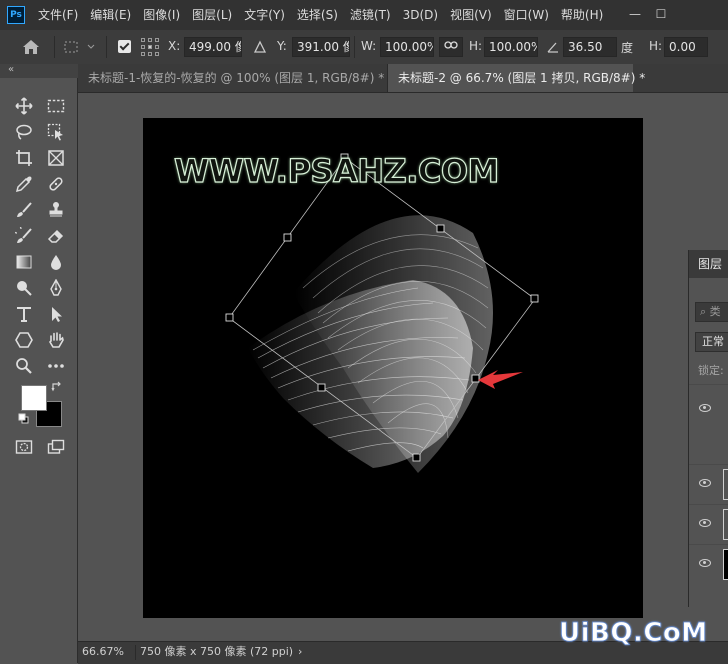  What do you see at coordinates (686, 47) in the screenshot?
I see `h-skew-input: 0.00` at bounding box center [686, 47].